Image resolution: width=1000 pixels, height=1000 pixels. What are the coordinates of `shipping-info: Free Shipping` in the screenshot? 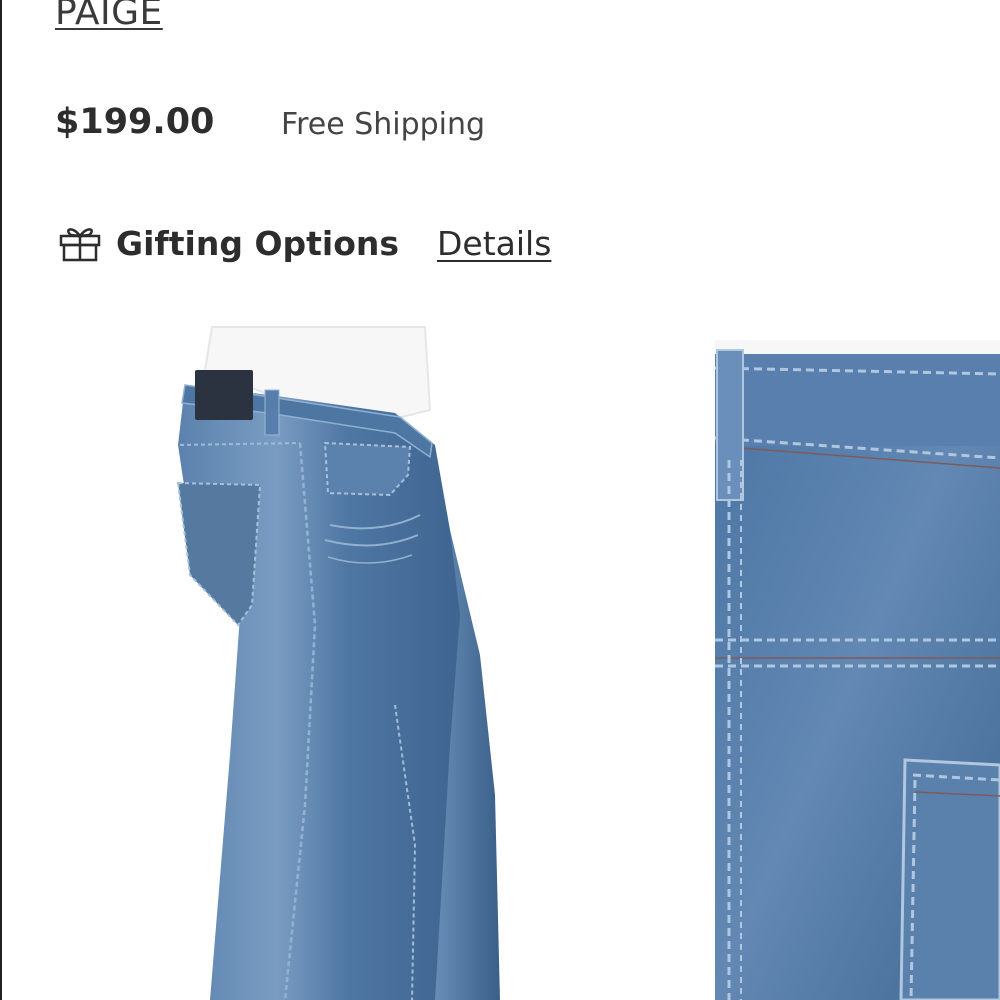 It's located at (383, 124).